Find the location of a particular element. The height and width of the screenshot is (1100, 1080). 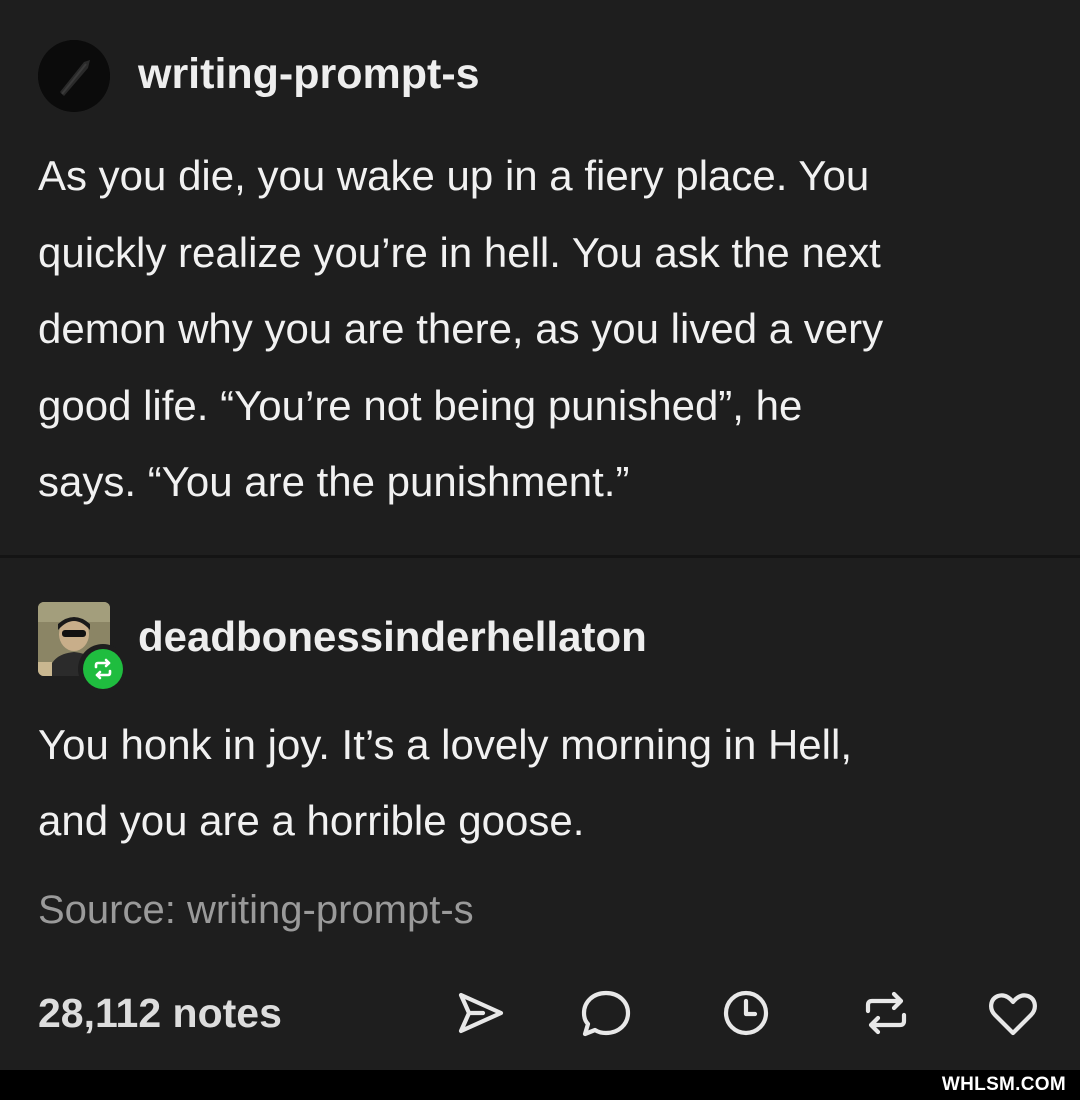

source-link: Source: writing-prompt-s is located at coordinates (256, 910).